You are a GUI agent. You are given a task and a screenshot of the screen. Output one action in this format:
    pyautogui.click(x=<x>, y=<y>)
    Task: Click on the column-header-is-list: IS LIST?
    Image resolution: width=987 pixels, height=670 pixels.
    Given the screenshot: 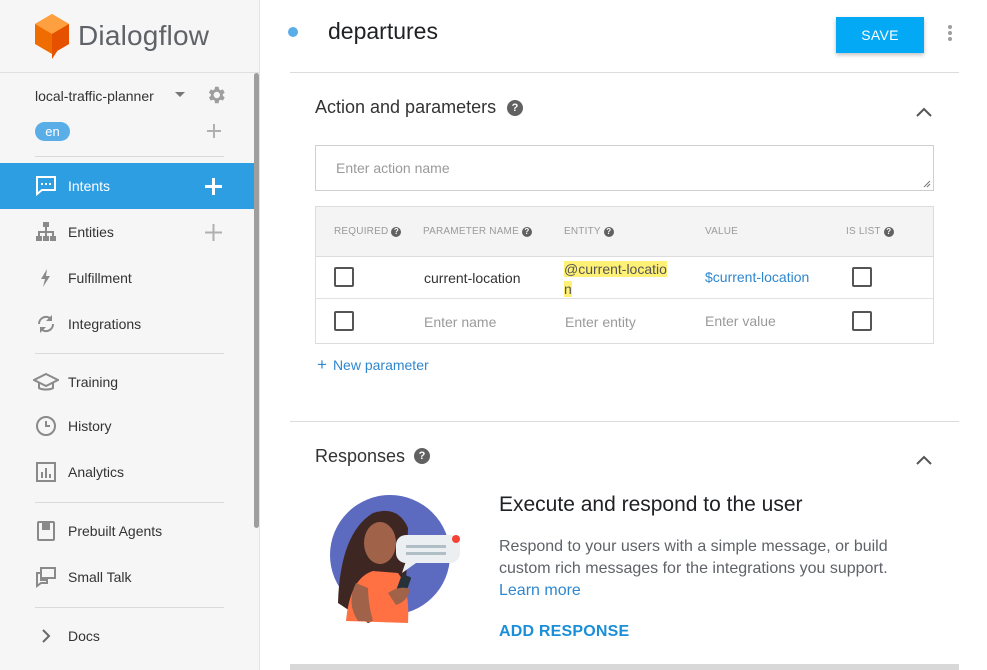 What is the action you would take?
    pyautogui.click(x=870, y=231)
    